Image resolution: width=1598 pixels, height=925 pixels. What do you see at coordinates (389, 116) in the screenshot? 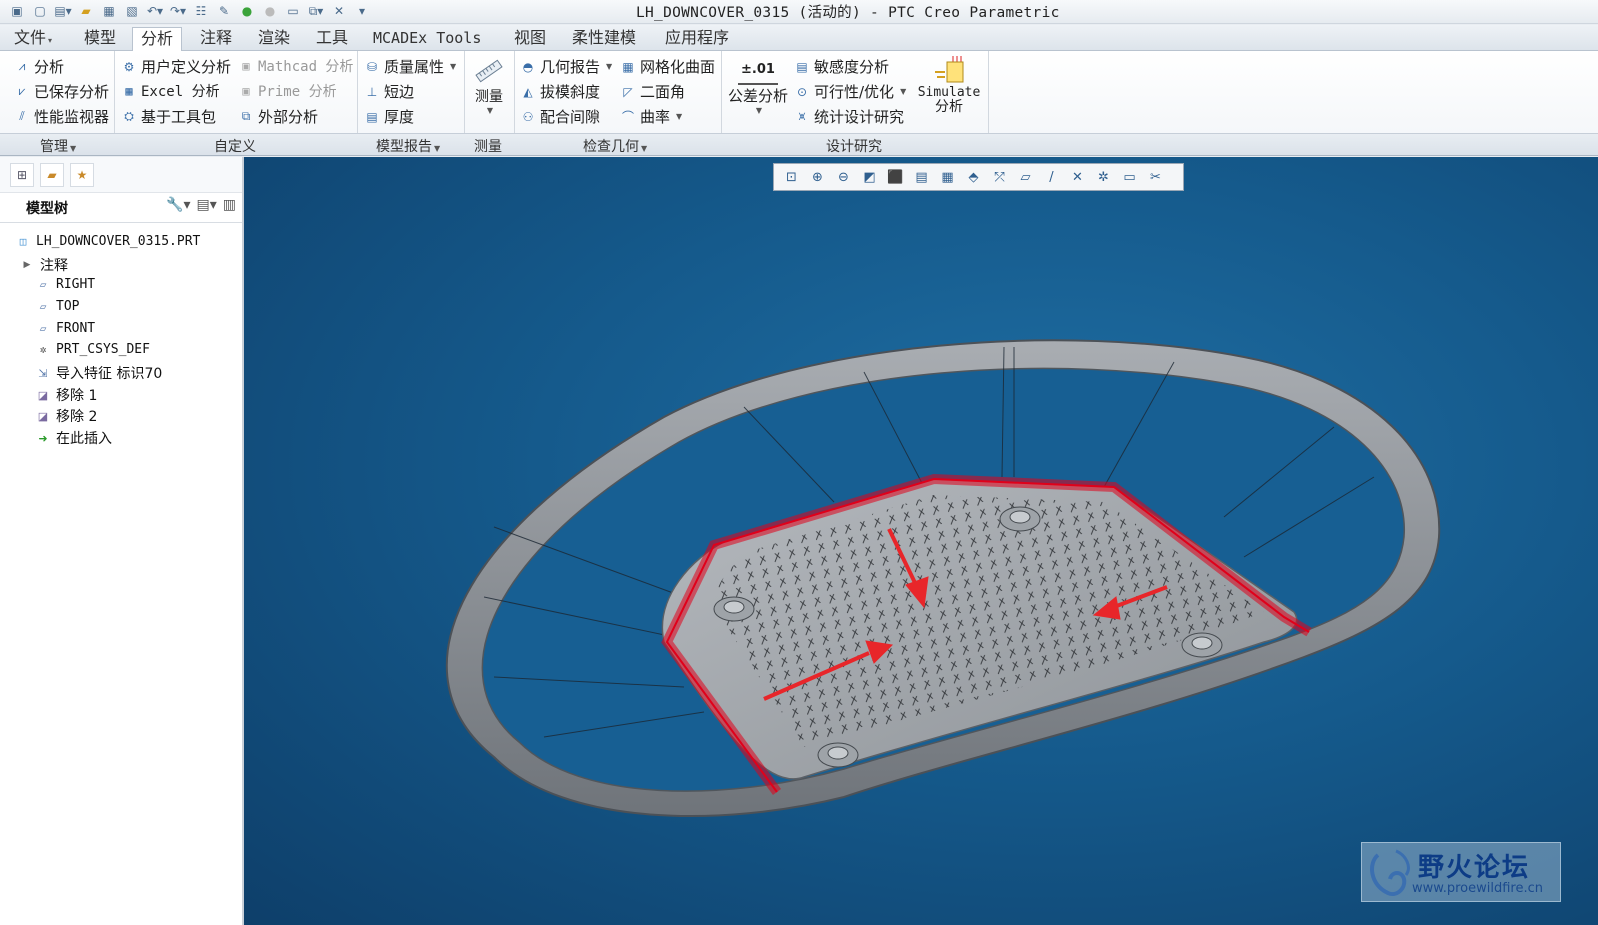
I see `thickness-button: ▤ 厚度` at bounding box center [389, 116].